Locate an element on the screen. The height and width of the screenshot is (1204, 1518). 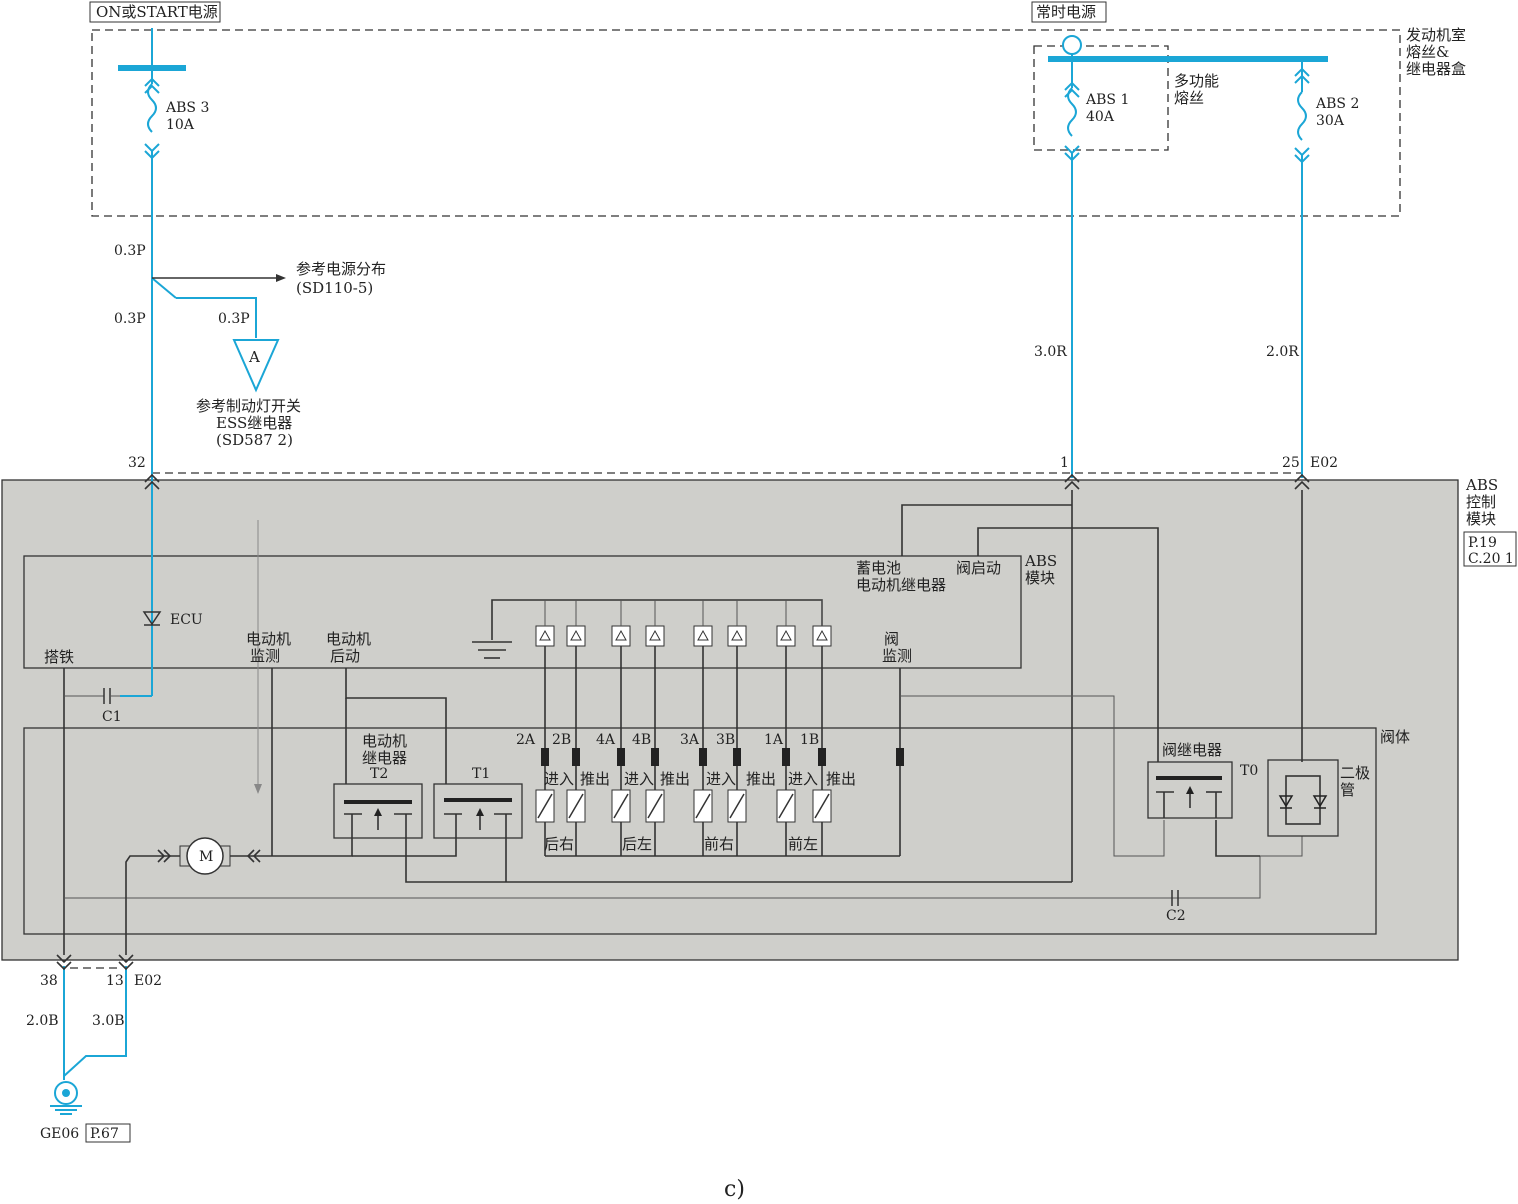
diode-label-l2: 管 is located at coordinates (1347, 790).